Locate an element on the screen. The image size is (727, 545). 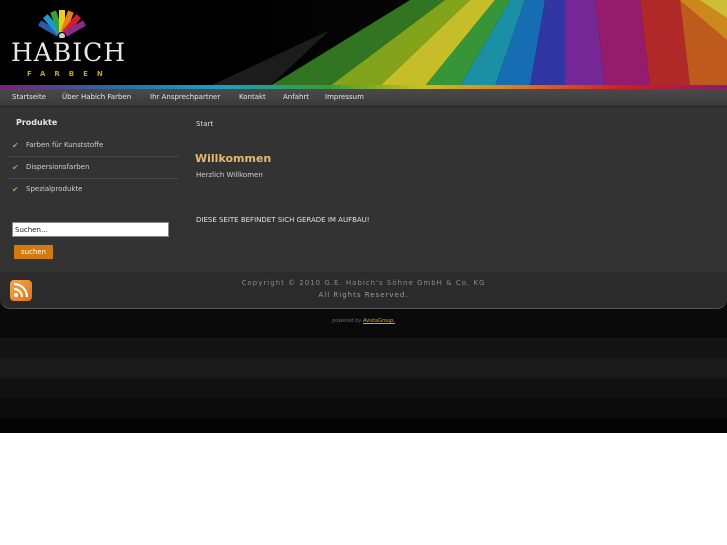
intro-text: Herzlich Willkomen is located at coordinates (229, 175).